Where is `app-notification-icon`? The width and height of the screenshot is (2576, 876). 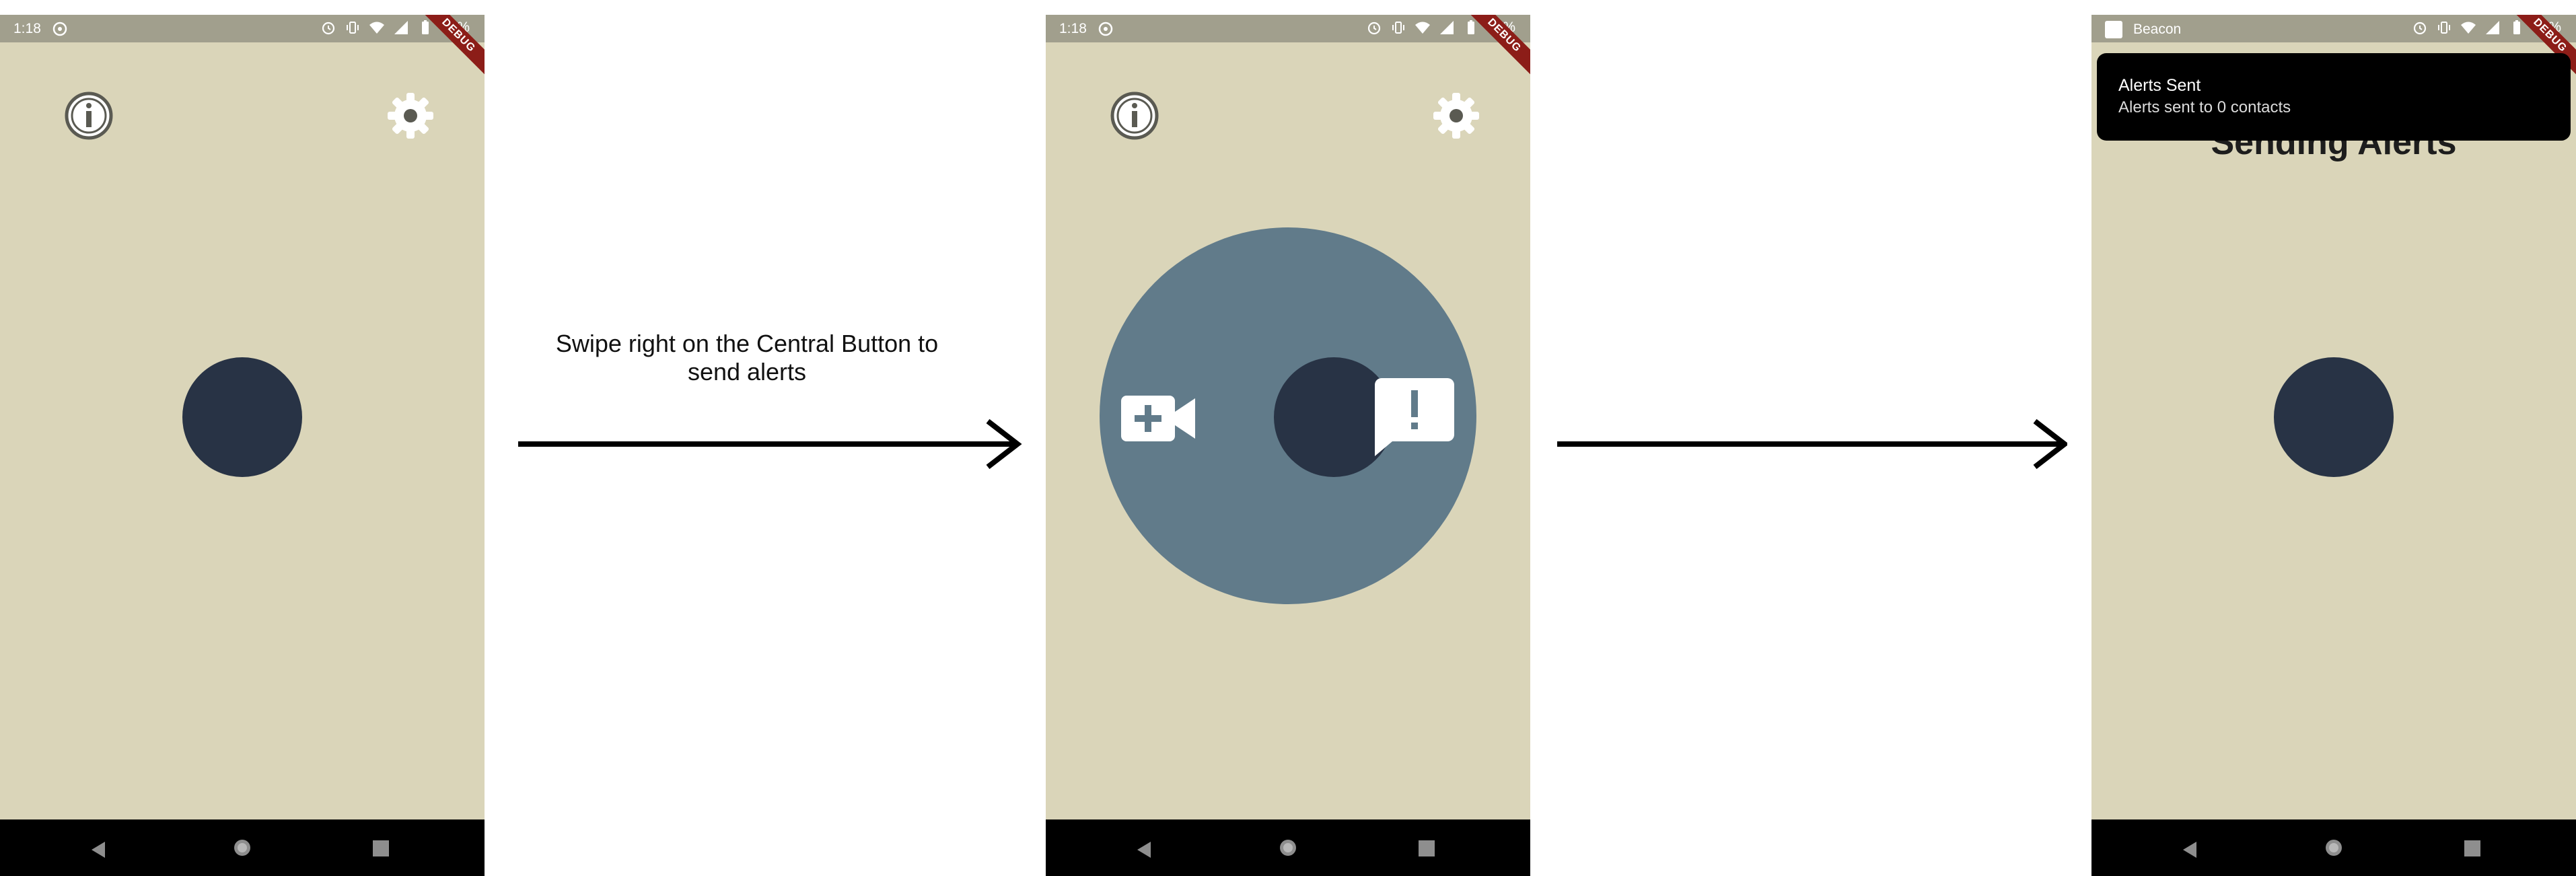
app-notification-icon is located at coordinates (2113, 29).